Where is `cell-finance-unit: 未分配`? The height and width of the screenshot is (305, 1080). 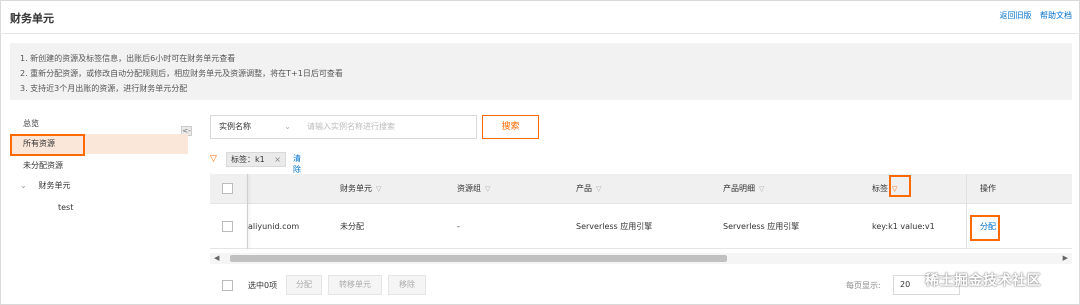 cell-finance-unit: 未分配 is located at coordinates (352, 226).